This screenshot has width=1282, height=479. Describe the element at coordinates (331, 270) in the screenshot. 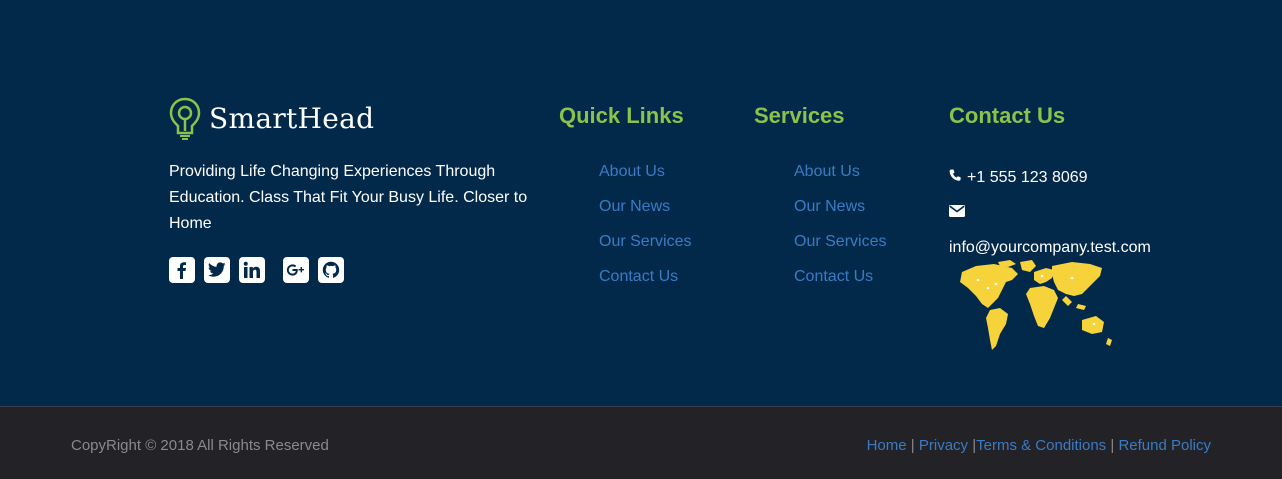

I see `github-icon` at that location.